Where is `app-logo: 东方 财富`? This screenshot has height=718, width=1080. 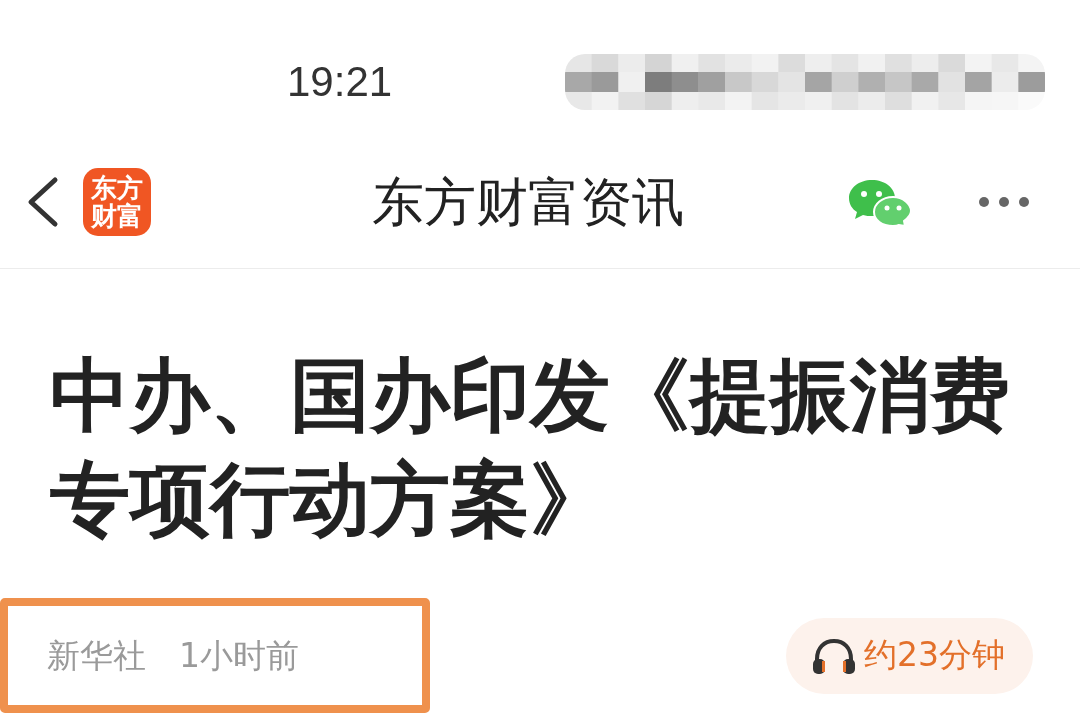
app-logo: 东方 财富 is located at coordinates (117, 202).